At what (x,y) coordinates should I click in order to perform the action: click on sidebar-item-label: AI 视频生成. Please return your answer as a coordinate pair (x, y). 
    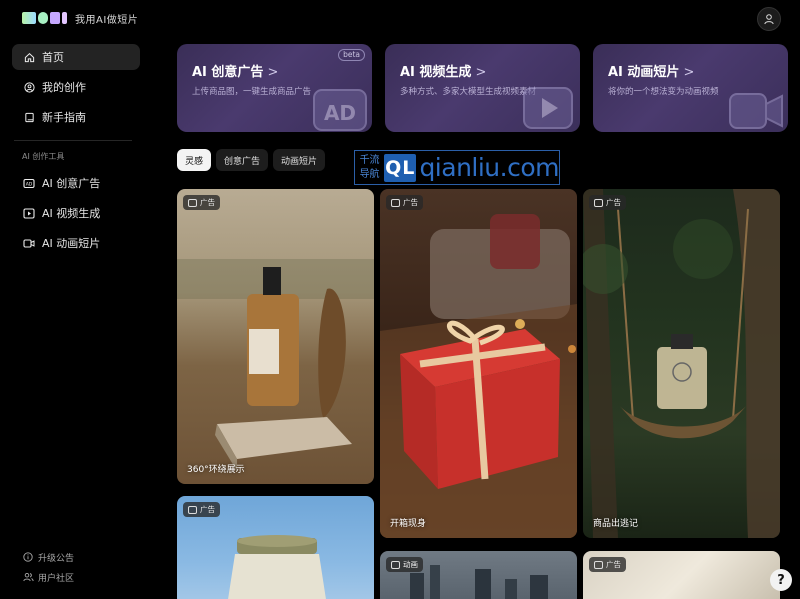
    Looking at the image, I should click on (71, 213).